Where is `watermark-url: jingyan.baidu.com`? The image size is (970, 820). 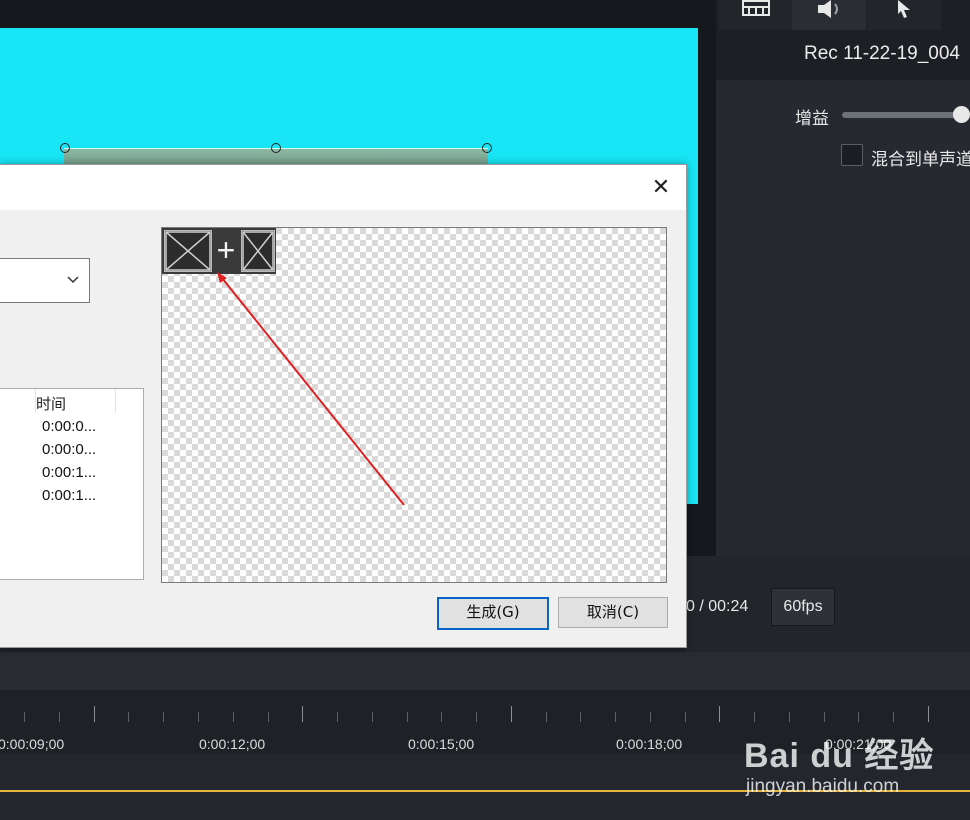
watermark-url: jingyan.baidu.com is located at coordinates (823, 786).